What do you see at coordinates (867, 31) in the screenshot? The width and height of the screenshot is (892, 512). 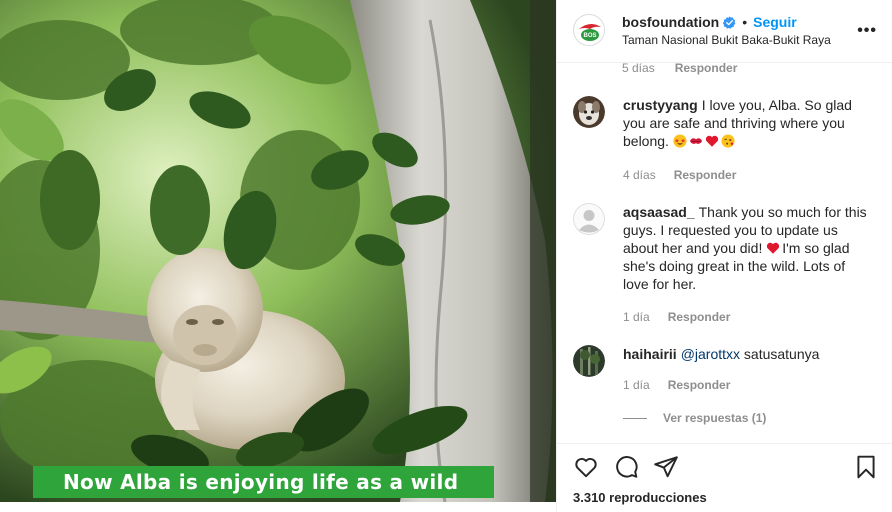 I see `more-options-button: •••` at bounding box center [867, 31].